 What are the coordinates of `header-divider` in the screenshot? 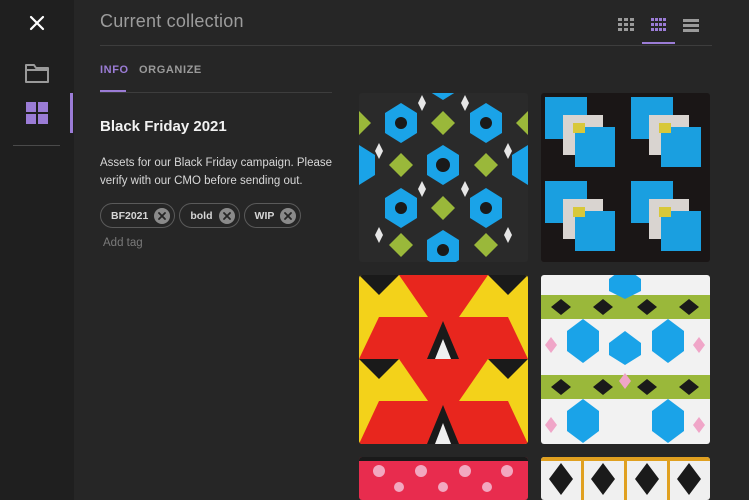 It's located at (406, 45).